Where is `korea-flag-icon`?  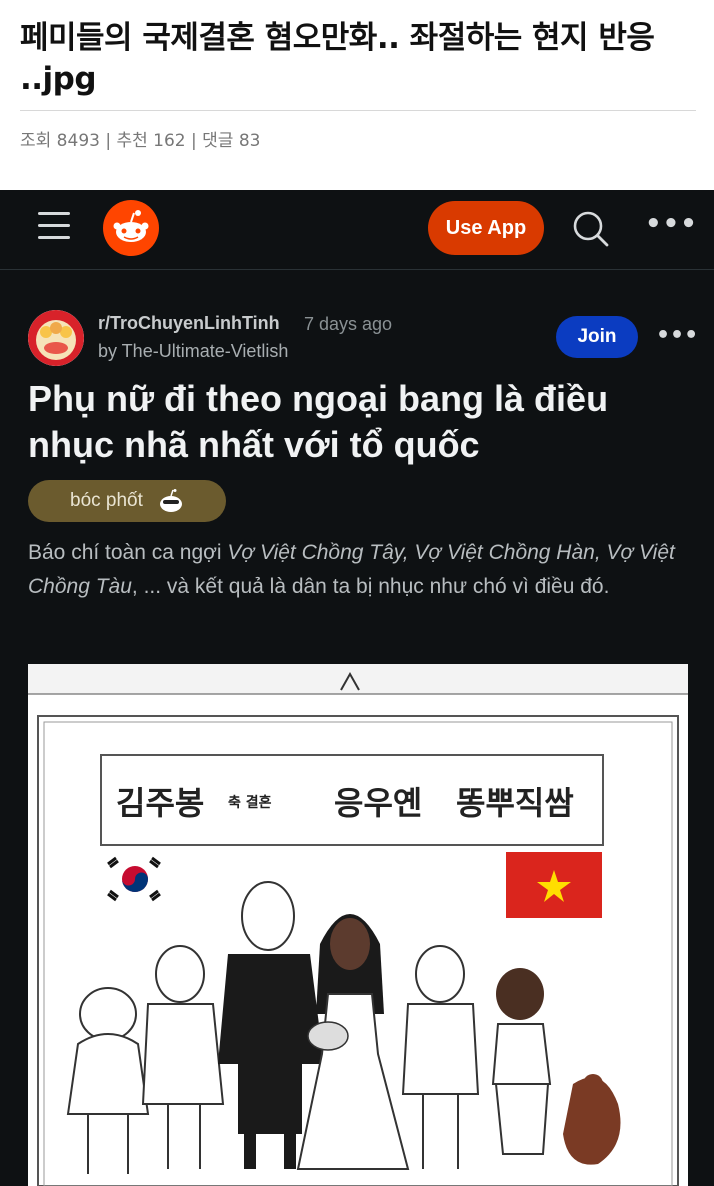 korea-flag-icon is located at coordinates (135, 879).